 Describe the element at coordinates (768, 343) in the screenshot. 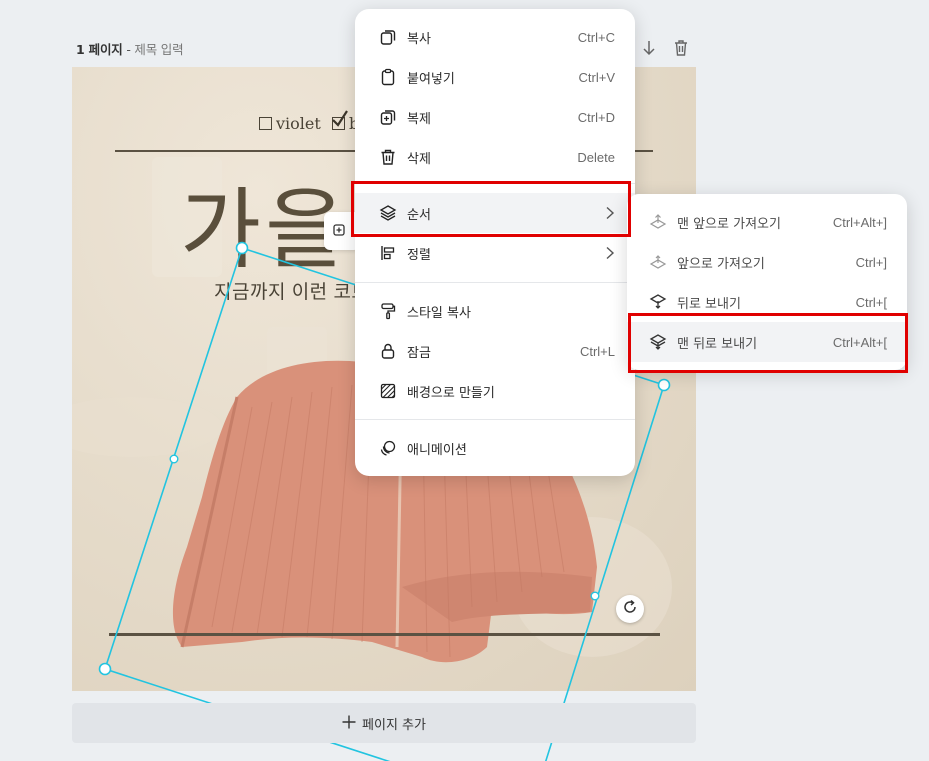

I see `highlight-box-send-to-back` at that location.